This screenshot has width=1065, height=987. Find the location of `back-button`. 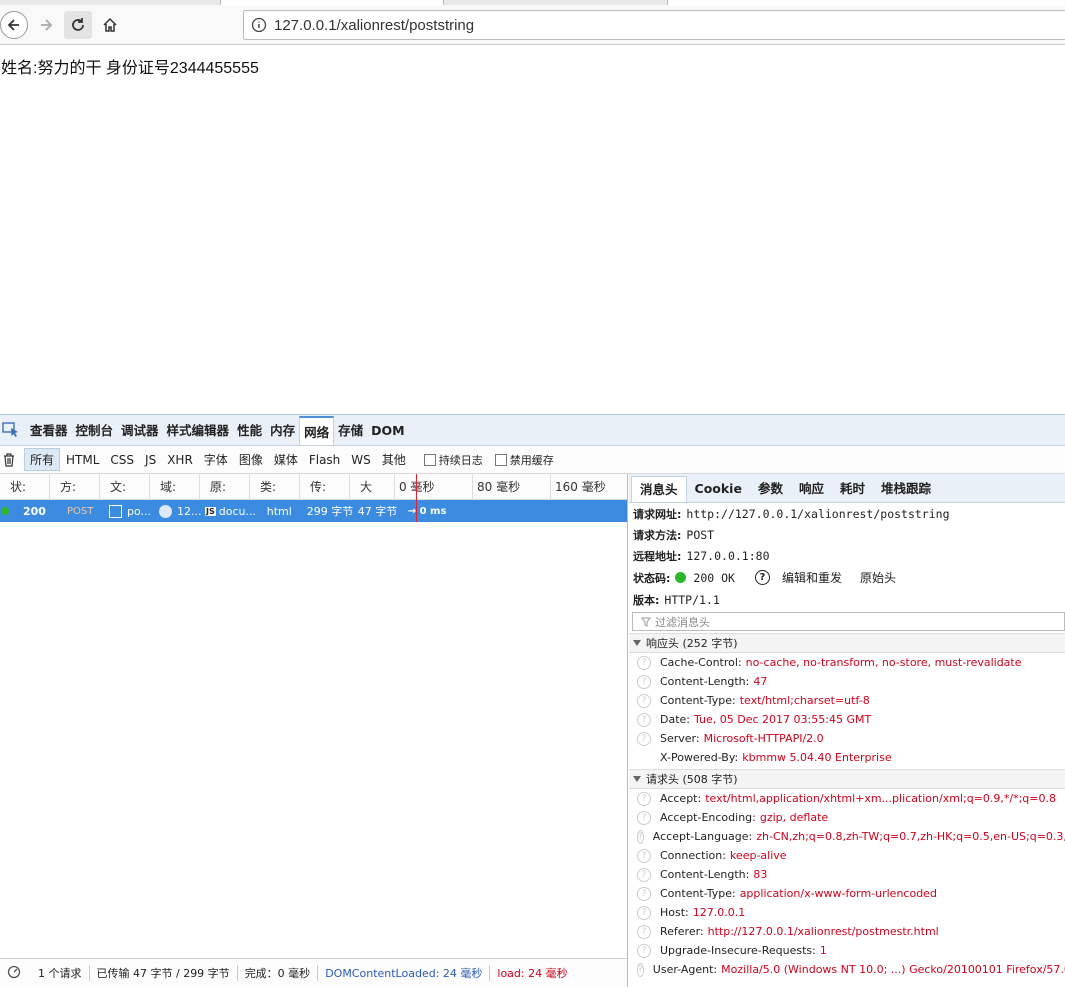

back-button is located at coordinates (14, 25).